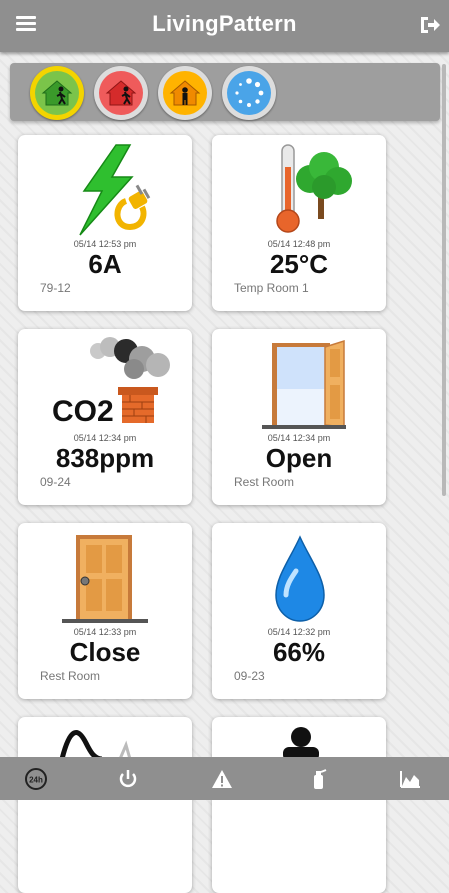 Image resolution: width=449 pixels, height=893 pixels. Describe the element at coordinates (299, 805) in the screenshot. I see `sensor-tile-occupancy` at that location.